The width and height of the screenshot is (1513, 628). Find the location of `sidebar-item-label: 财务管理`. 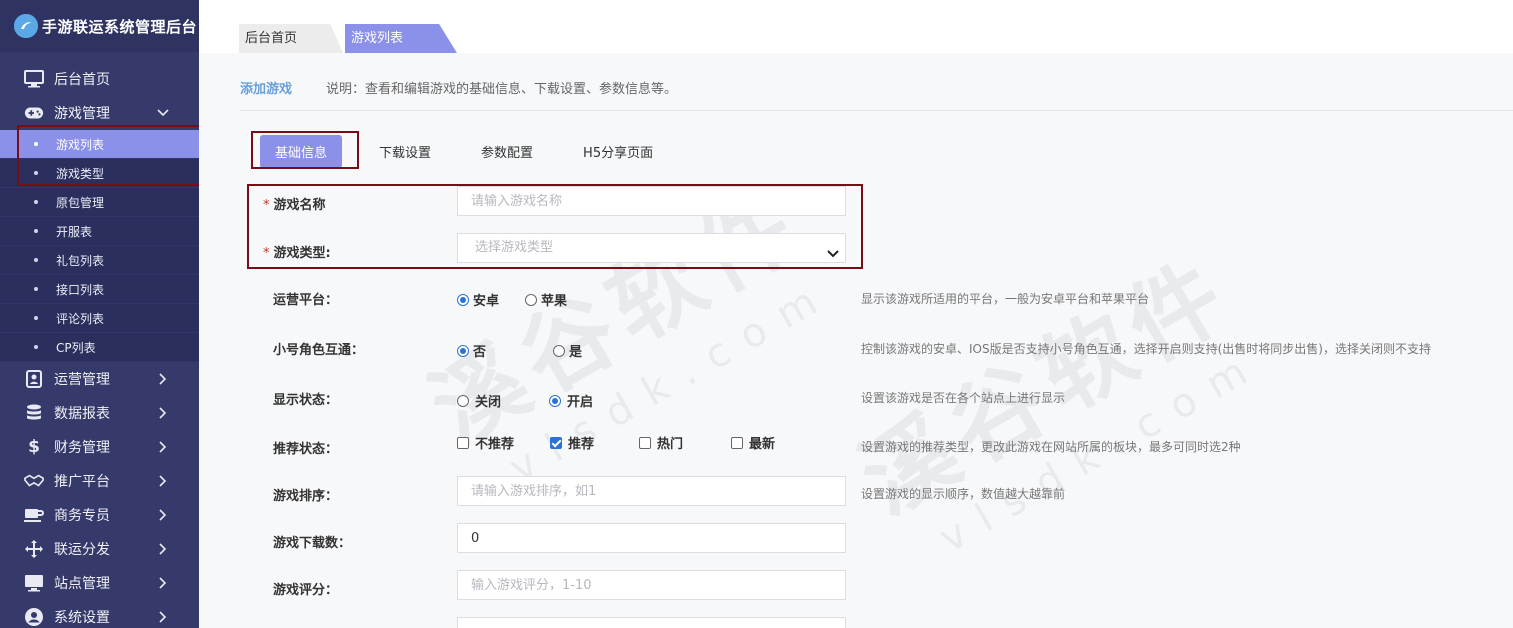

sidebar-item-label: 财务管理 is located at coordinates (82, 448).